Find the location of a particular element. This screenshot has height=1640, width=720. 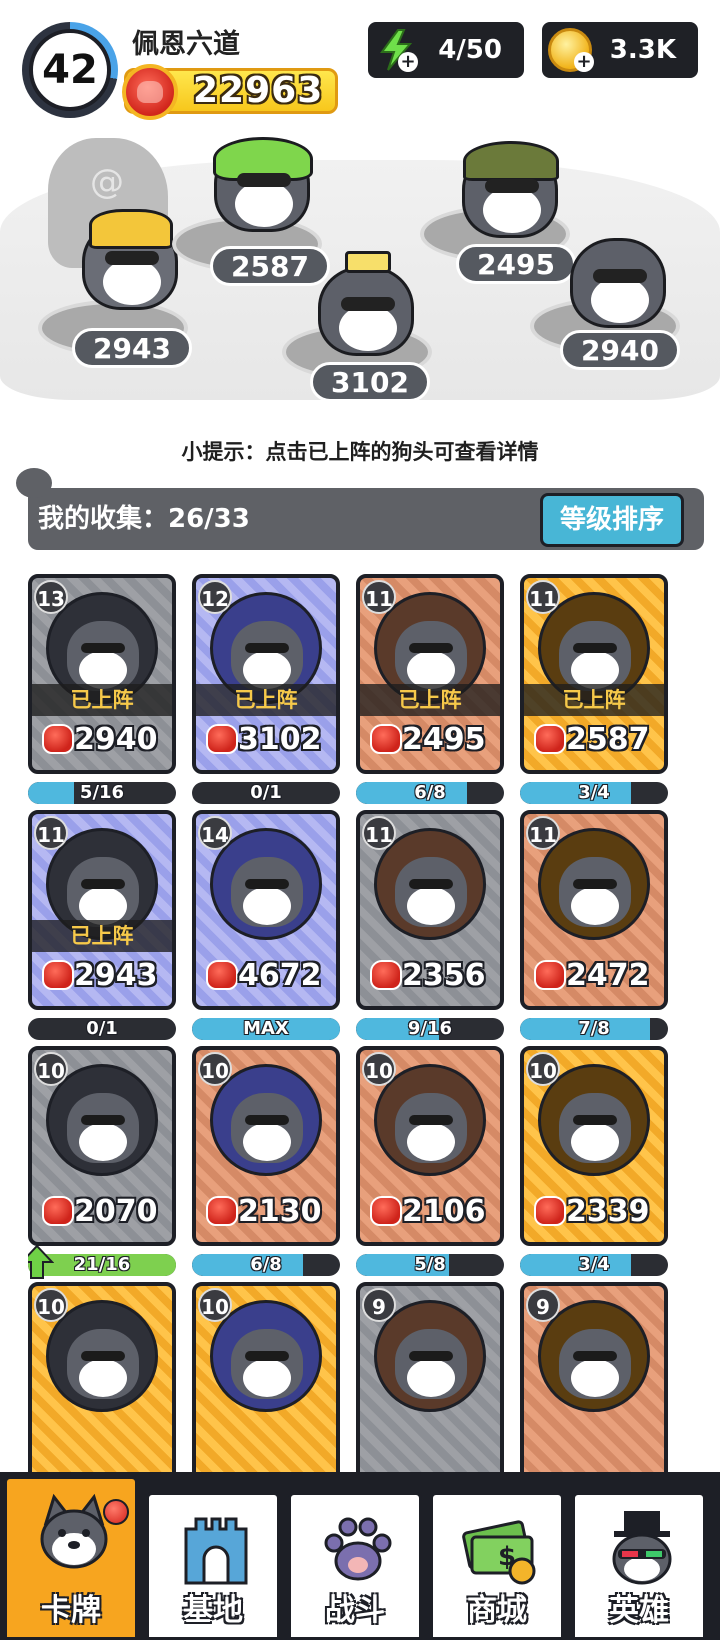

card-shard-progress: 5/8 is located at coordinates (430, 1265).